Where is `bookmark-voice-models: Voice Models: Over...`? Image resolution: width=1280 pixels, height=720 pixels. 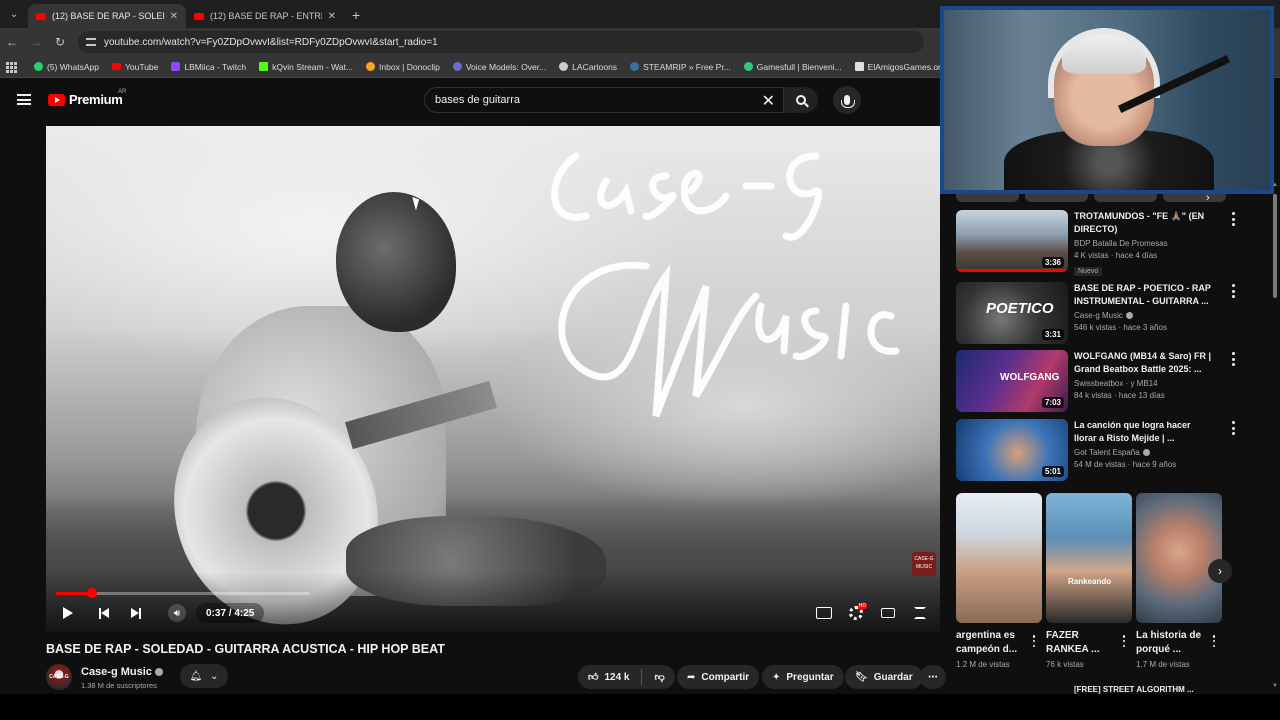 bookmark-voice-models: Voice Models: Over... is located at coordinates (499, 67).